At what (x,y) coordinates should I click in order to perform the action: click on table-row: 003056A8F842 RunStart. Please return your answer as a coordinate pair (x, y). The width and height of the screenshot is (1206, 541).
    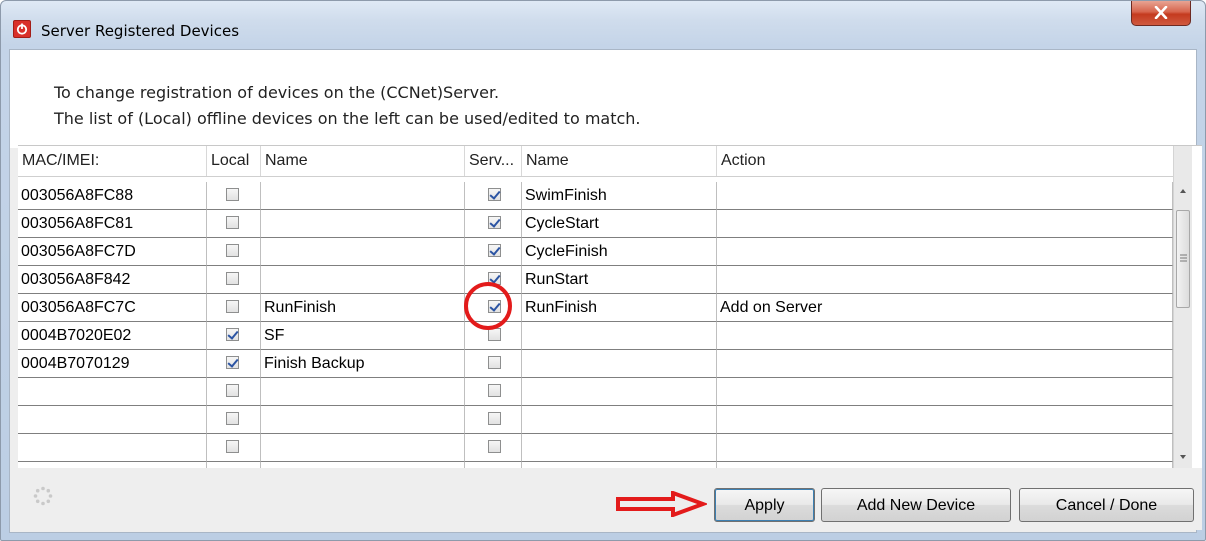
    Looking at the image, I should click on (595, 280).